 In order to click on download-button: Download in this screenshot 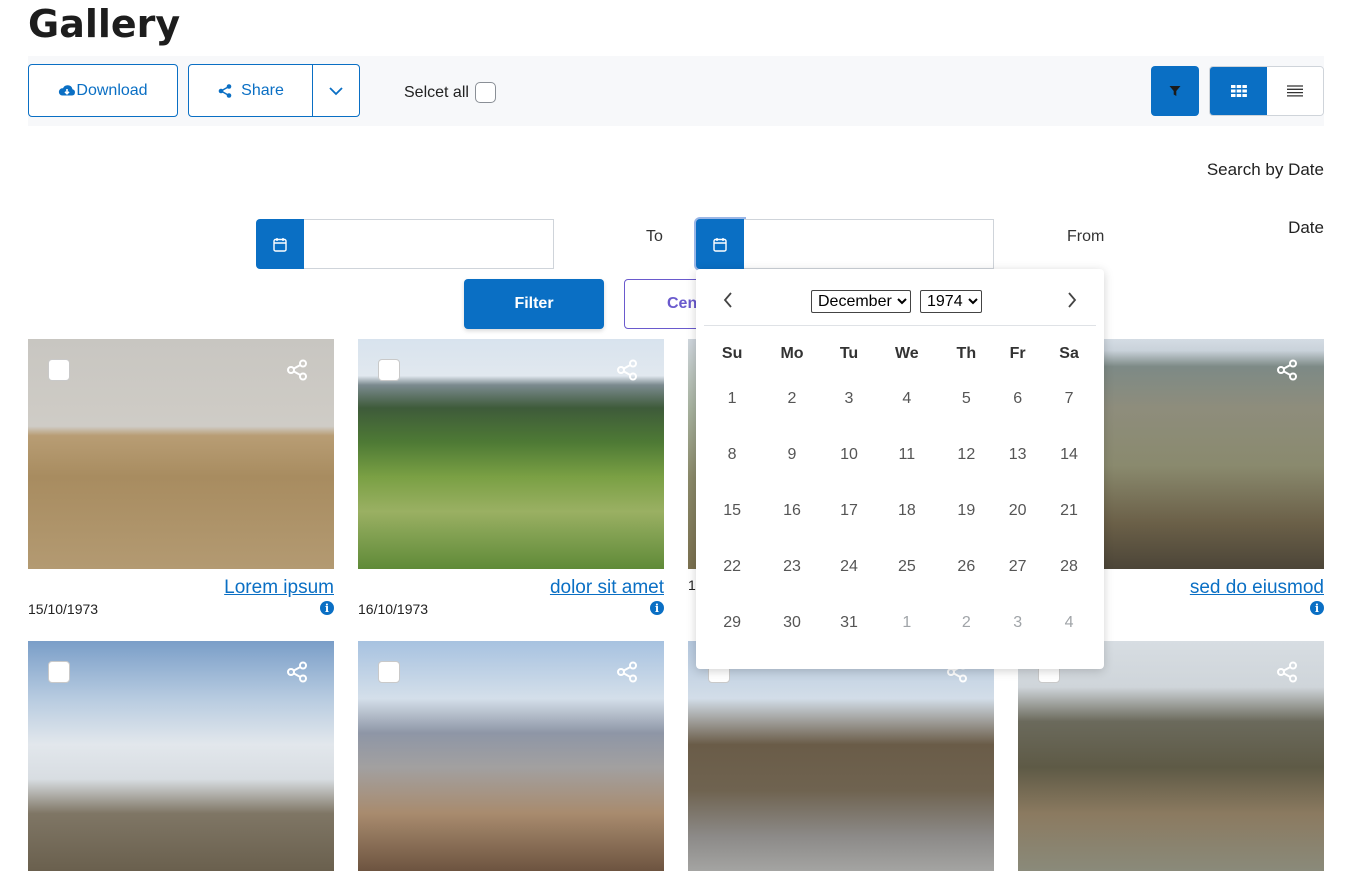, I will do `click(103, 90)`.